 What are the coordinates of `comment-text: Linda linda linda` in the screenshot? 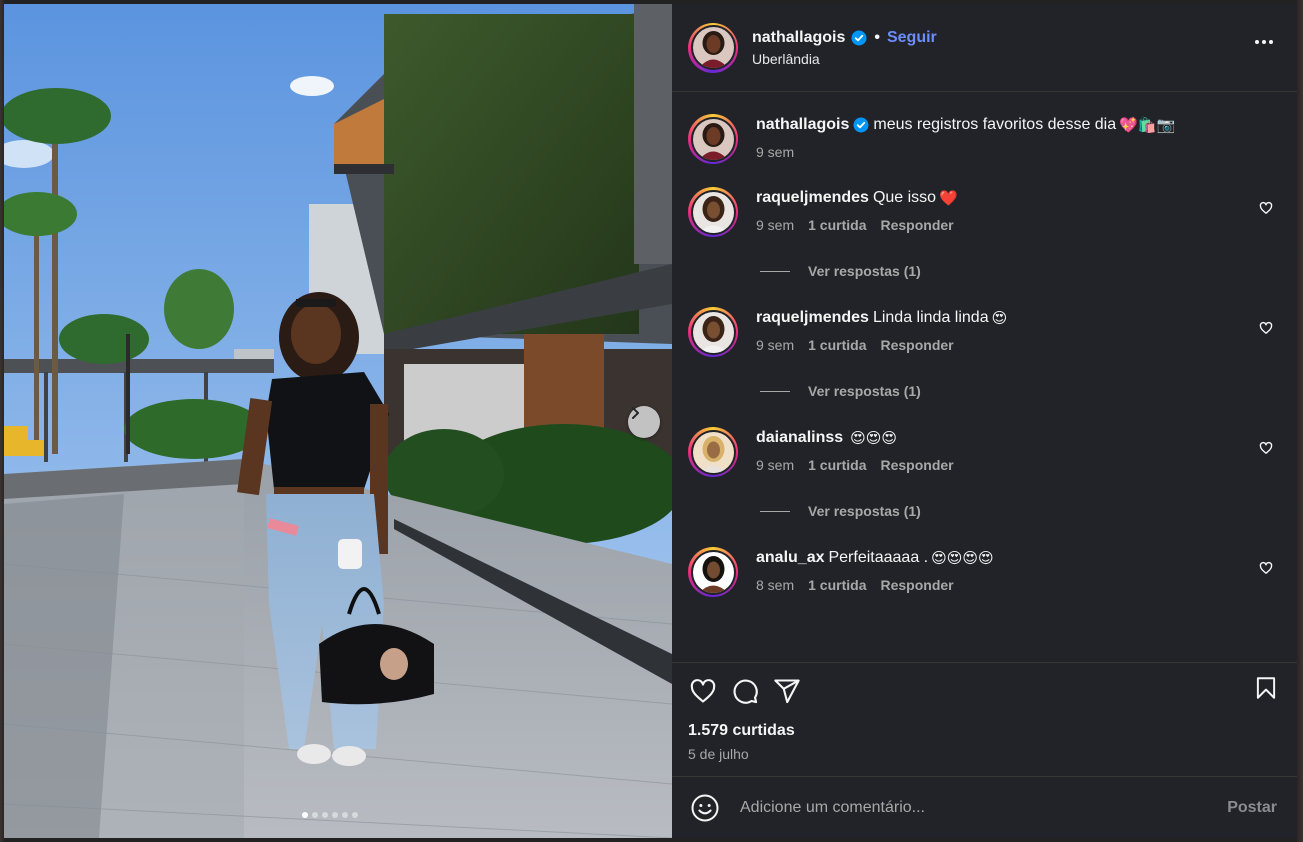 It's located at (930, 317).